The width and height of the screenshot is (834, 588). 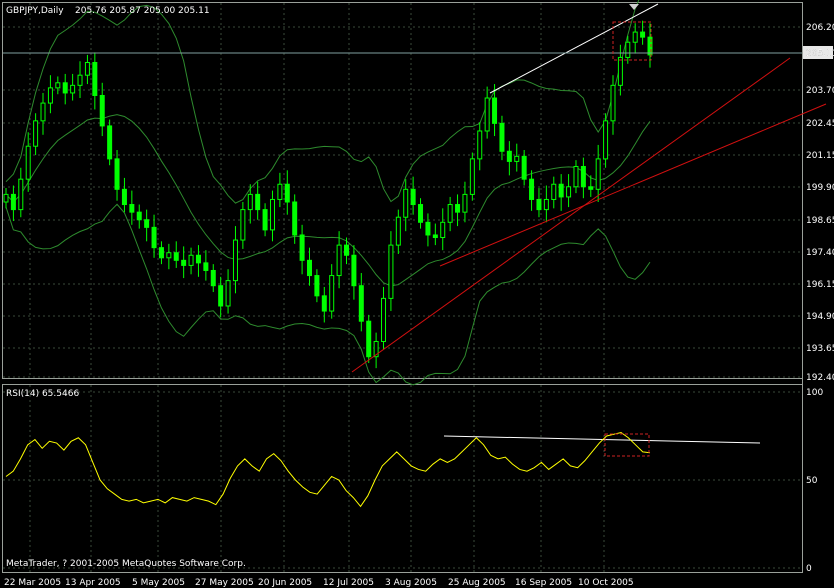 I want to click on rsi-axis-labels: 100 50 0, so click(x=814, y=481).